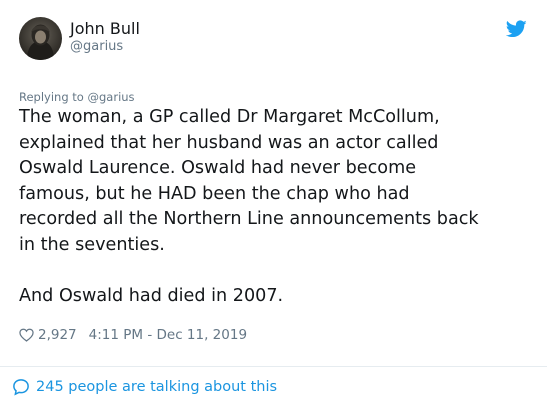  Describe the element at coordinates (111, 97) in the screenshot. I see `replying-to-mention: @garius` at that location.